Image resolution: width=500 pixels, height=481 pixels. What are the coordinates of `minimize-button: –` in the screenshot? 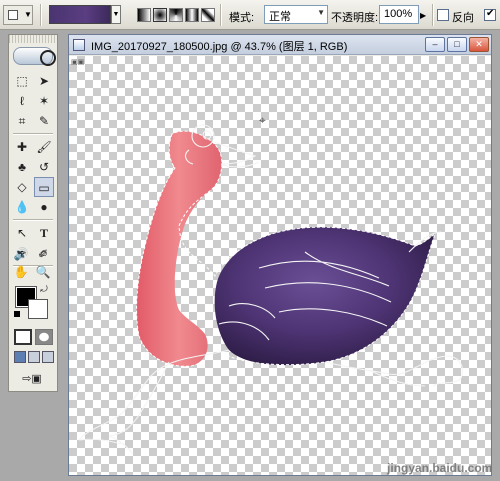 It's located at (435, 44).